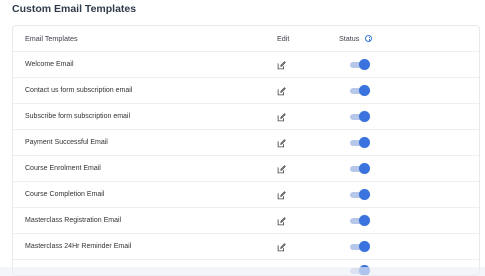  I want to click on template-name: Course Enrolment Email, so click(63, 168).